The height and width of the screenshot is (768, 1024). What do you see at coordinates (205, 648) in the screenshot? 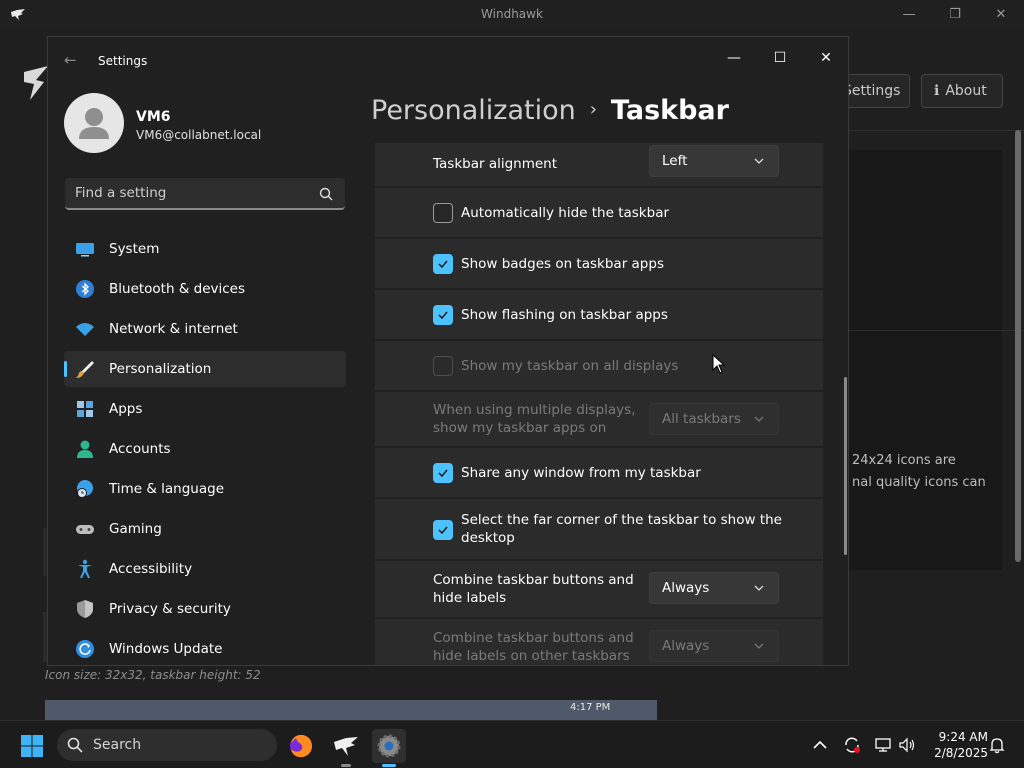
I see `sidebar-item-windows-update: Windows Update` at bounding box center [205, 648].